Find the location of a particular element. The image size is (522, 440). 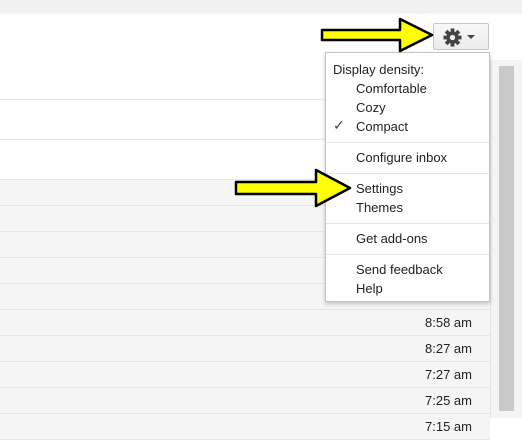

density-compact: Compact is located at coordinates (382, 126).